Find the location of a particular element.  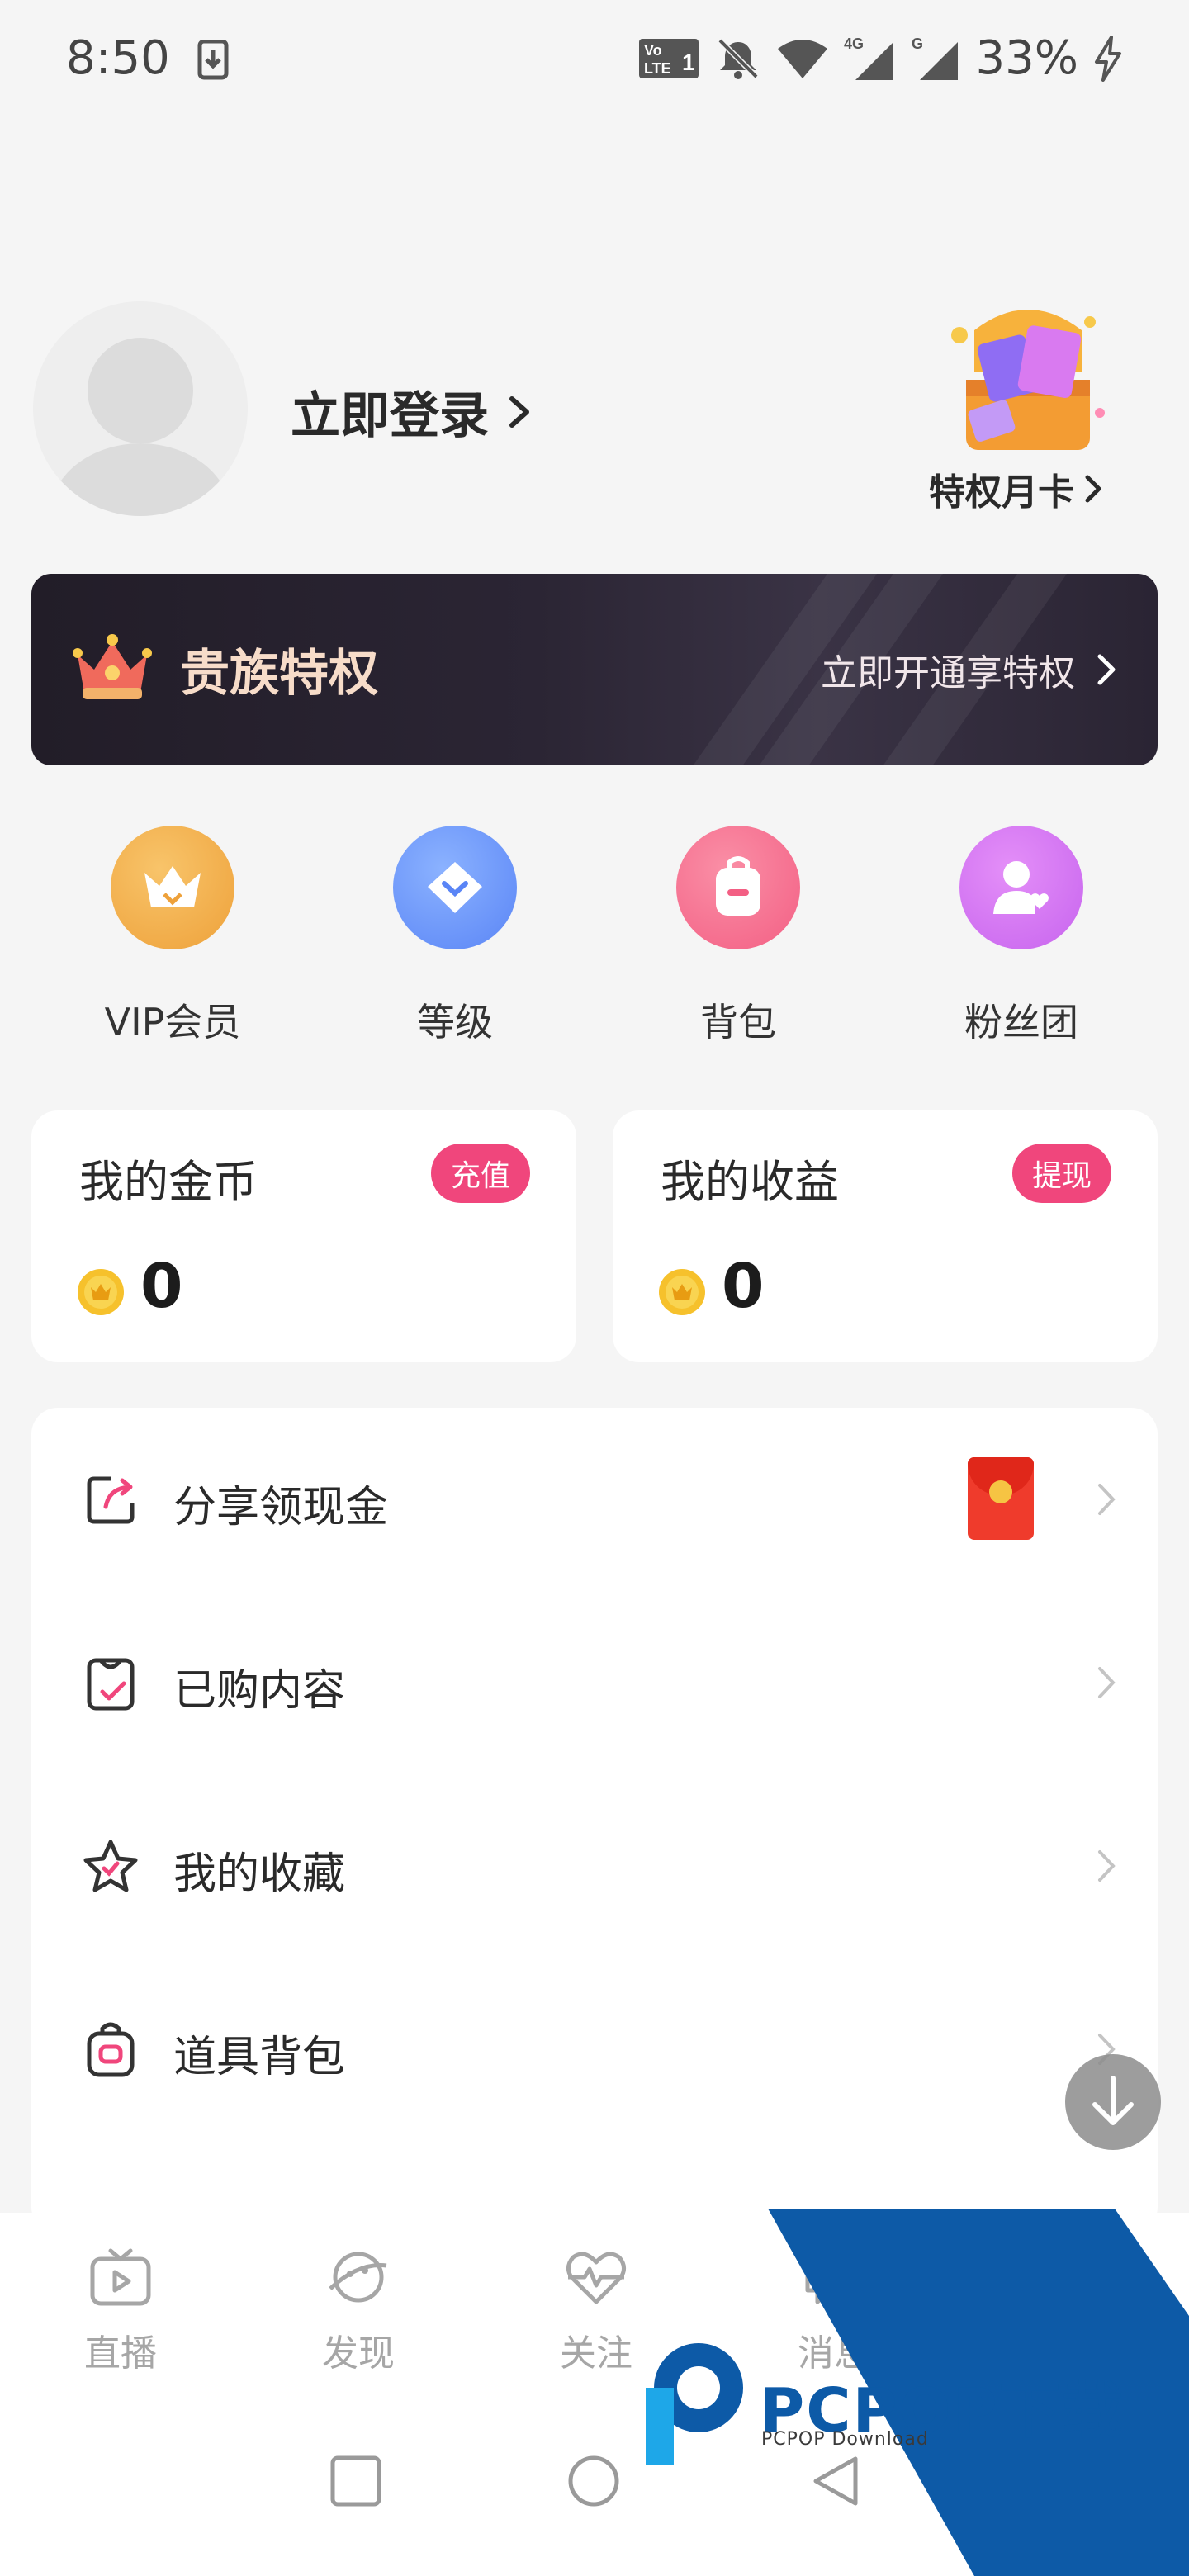

monthly-card-entry: 特权月卡 is located at coordinates (1028, 405).